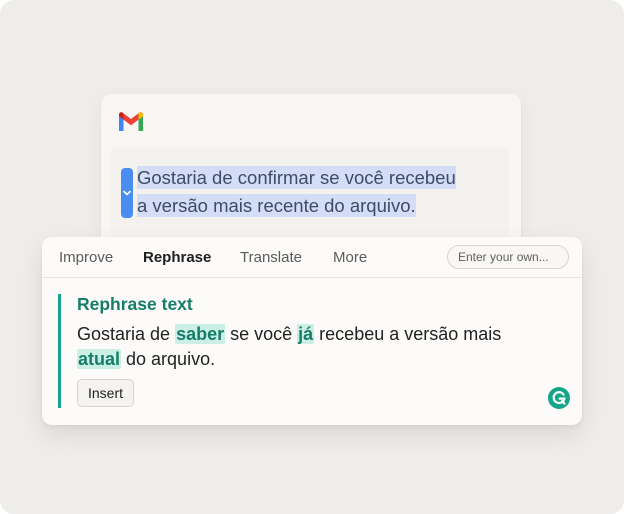  Describe the element at coordinates (559, 398) in the screenshot. I see `grammarly-icon` at that location.